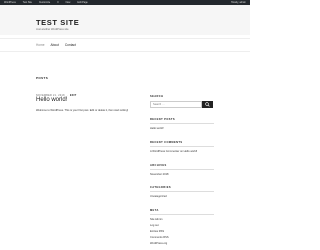  What do you see at coordinates (162, 119) in the screenshot?
I see `recent-posts-title: RECENT POSTS` at bounding box center [162, 119].